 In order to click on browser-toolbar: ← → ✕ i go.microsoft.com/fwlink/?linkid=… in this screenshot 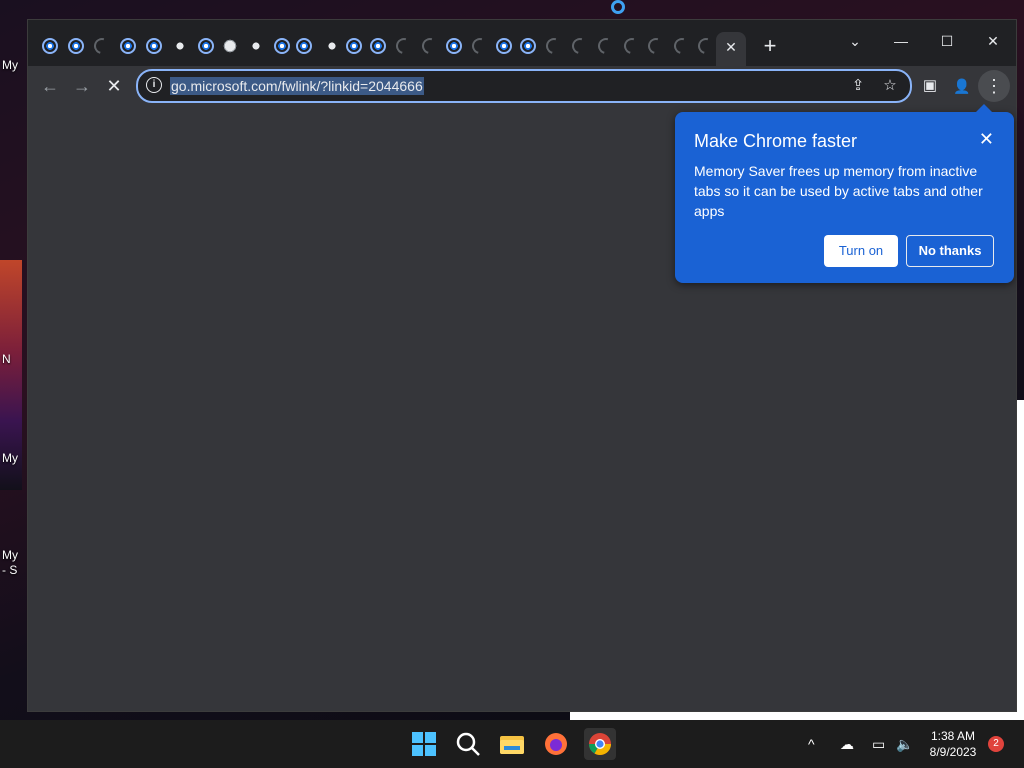, I will do `click(522, 86)`.